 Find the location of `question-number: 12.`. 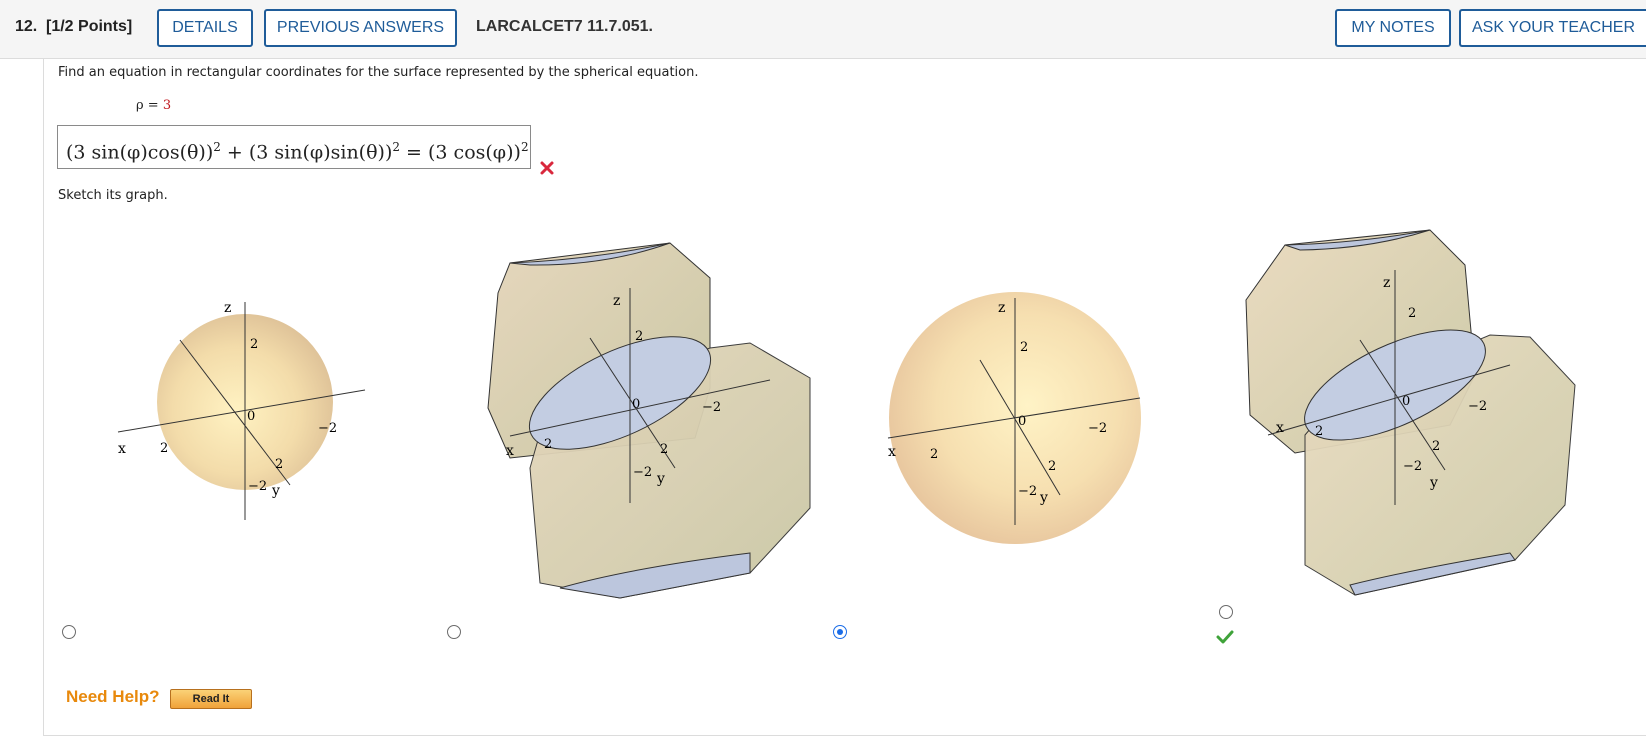

question-number: 12. is located at coordinates (26, 26).